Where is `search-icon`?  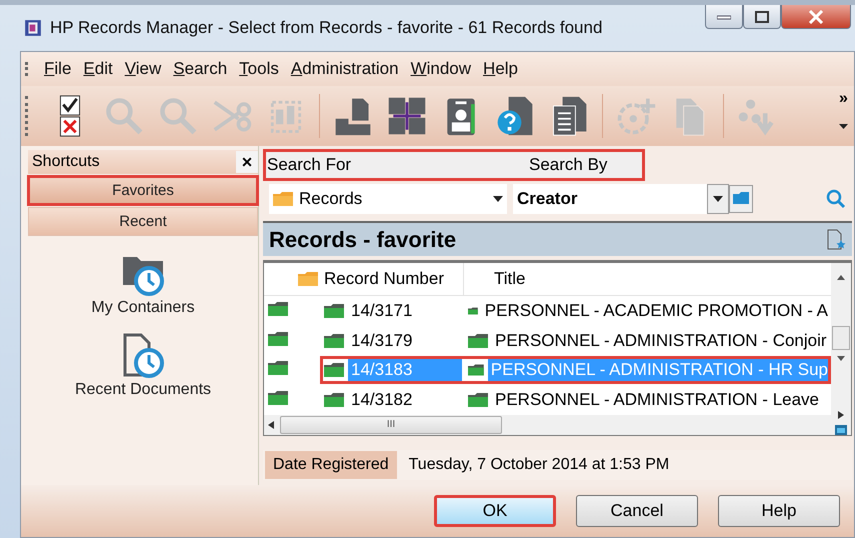 search-icon is located at coordinates (836, 199).